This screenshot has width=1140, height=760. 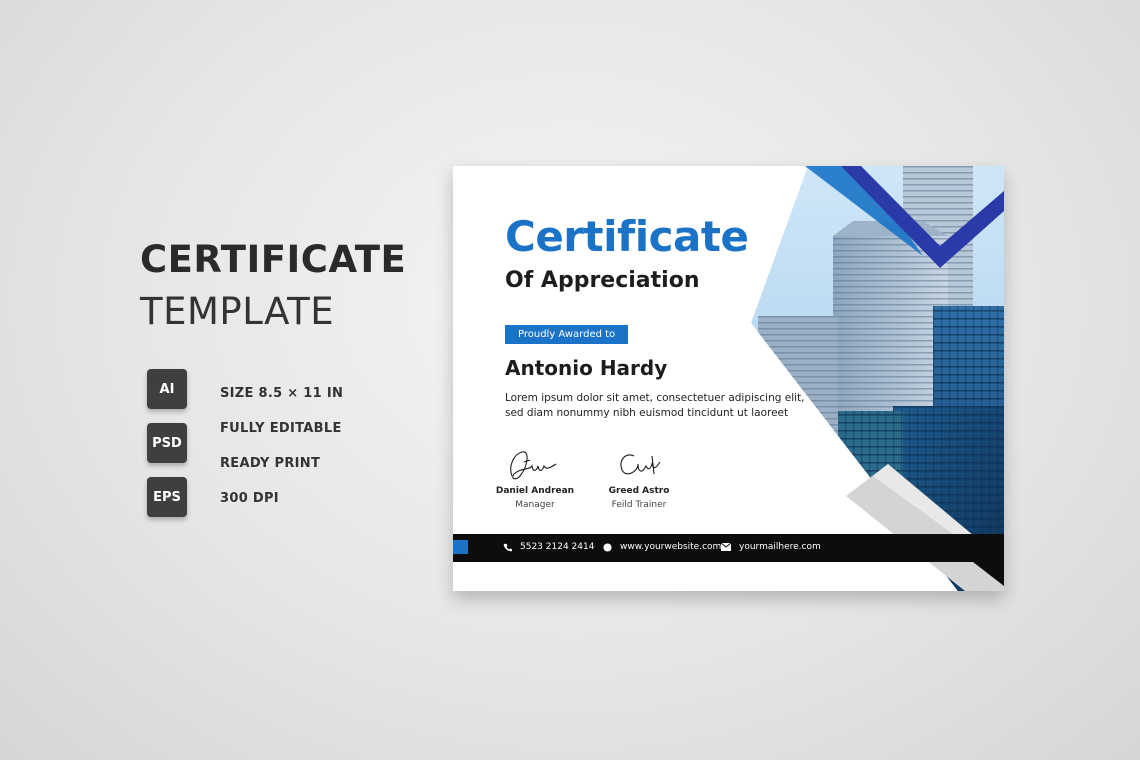 I want to click on footer-email: yourmailhere.com, so click(x=771, y=547).